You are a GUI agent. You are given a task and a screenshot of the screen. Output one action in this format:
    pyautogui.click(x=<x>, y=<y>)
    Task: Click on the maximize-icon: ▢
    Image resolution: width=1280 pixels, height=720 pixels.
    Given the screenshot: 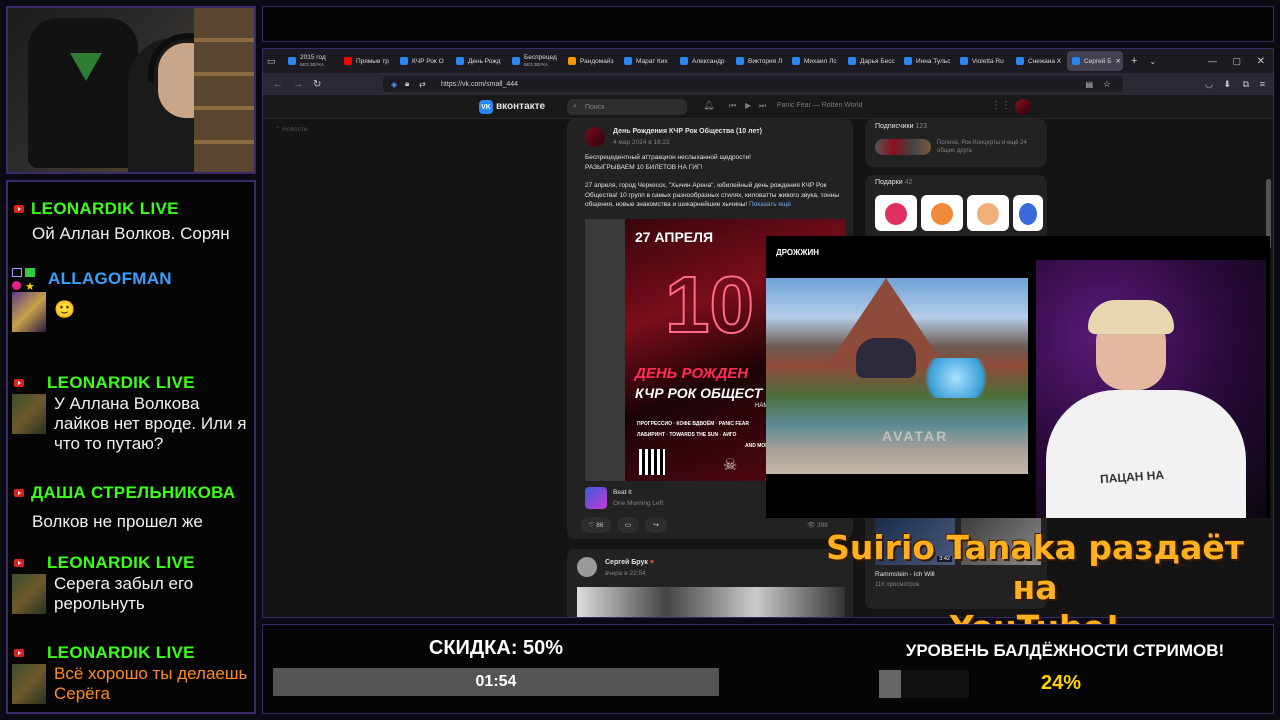 What is the action you would take?
    pyautogui.click(x=1236, y=61)
    